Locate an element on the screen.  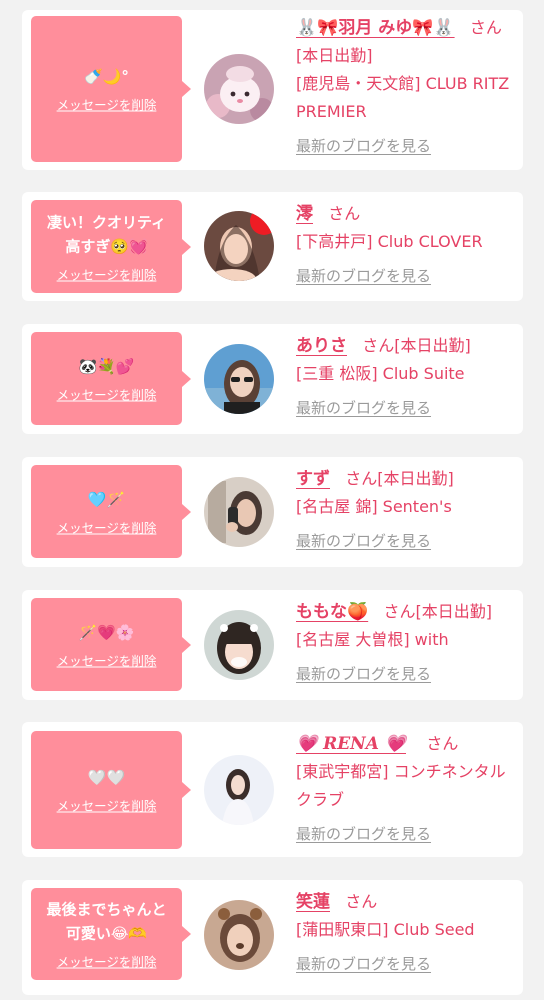
message-text: 🍼🌙° is located at coordinates (106, 76).